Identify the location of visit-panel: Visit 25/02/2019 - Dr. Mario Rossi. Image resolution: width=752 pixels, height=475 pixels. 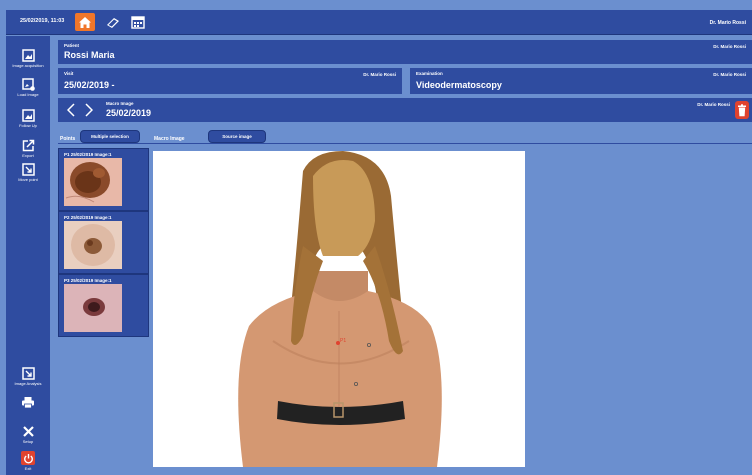
(230, 81).